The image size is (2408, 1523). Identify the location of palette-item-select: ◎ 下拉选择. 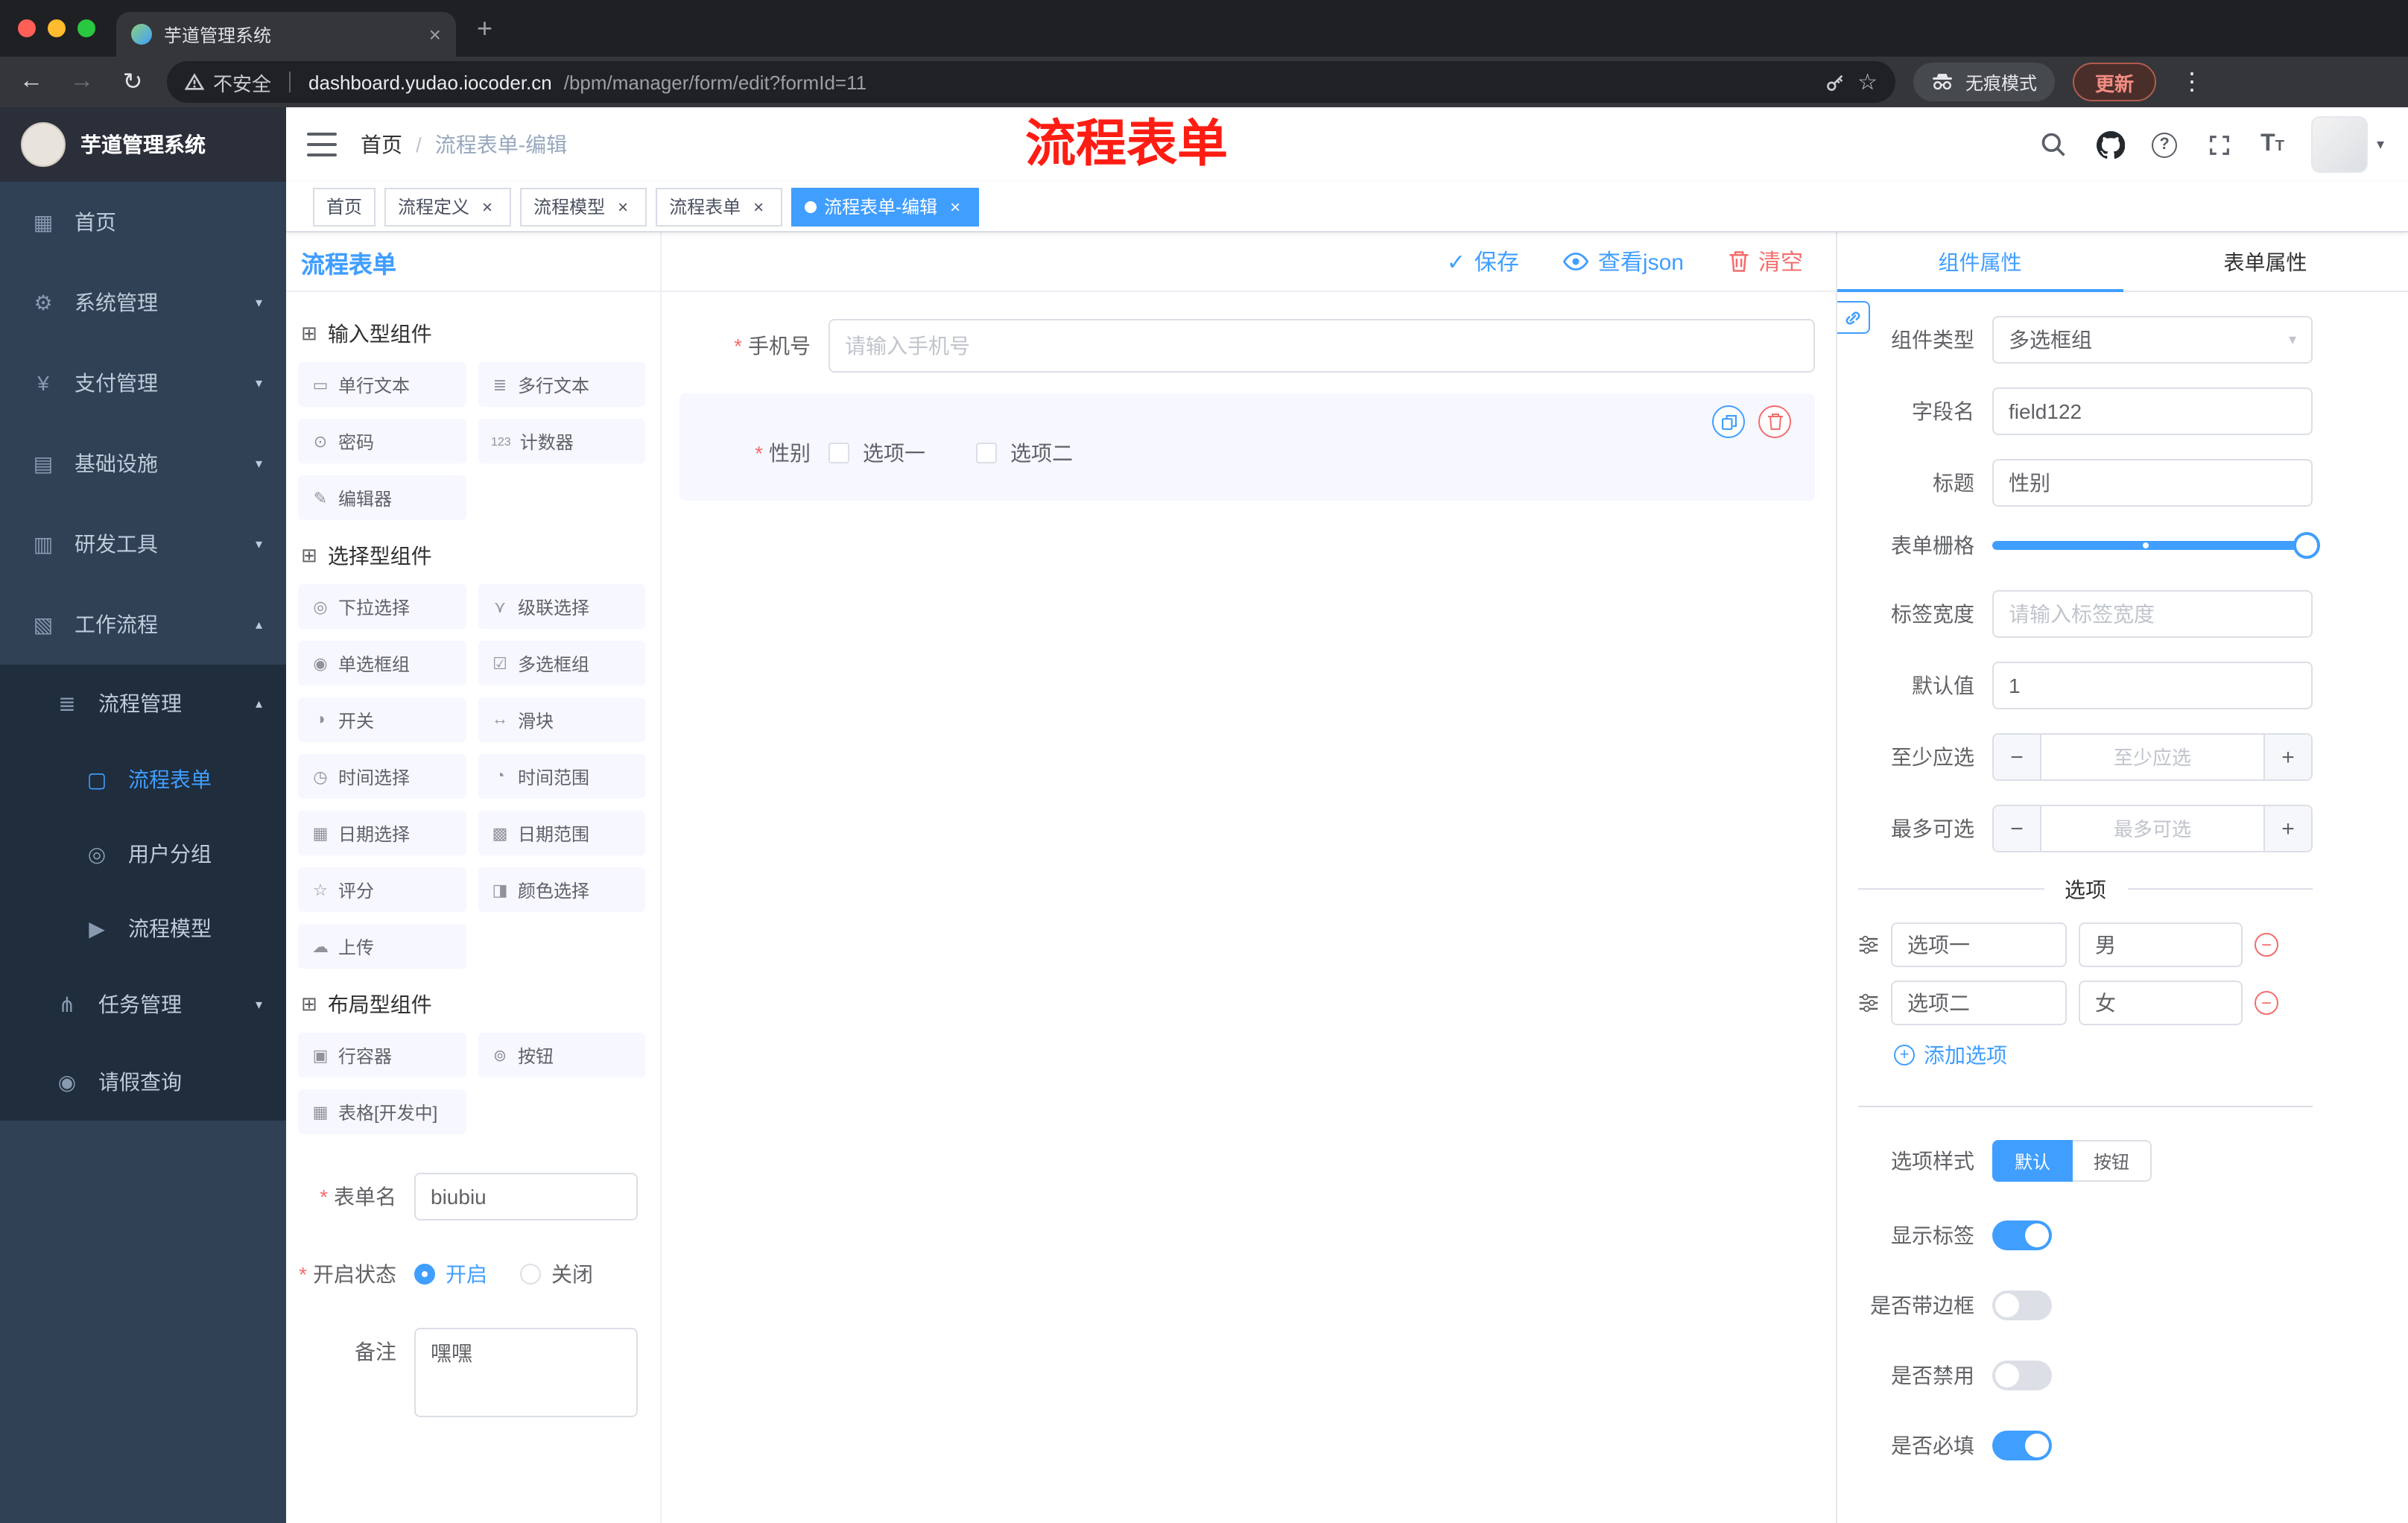
(382, 606).